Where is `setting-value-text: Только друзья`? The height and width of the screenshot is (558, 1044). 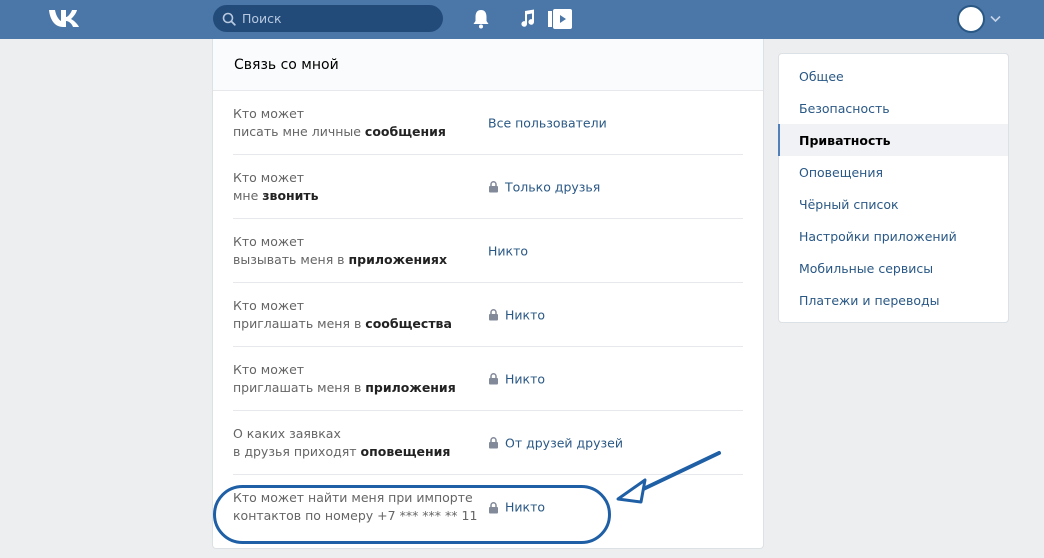
setting-value-text: Только друзья is located at coordinates (553, 186).